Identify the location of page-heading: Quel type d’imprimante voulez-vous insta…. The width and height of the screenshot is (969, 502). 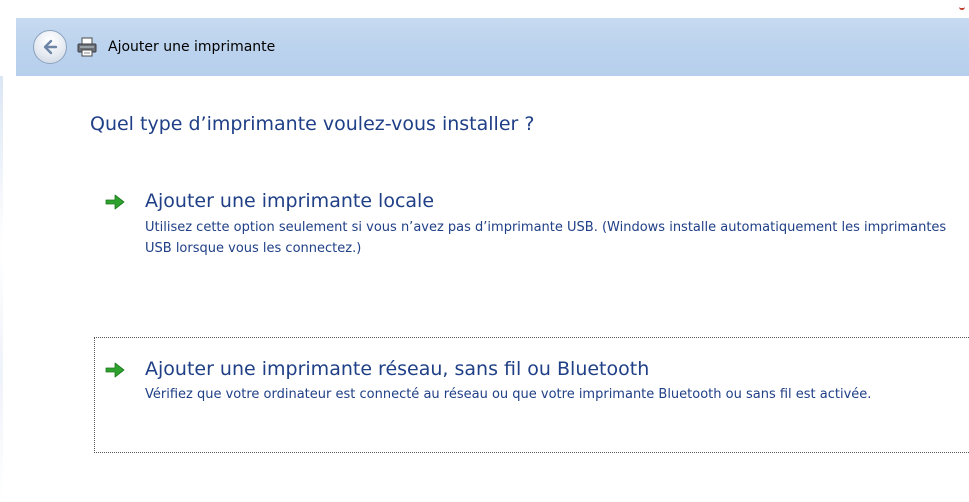
(312, 124).